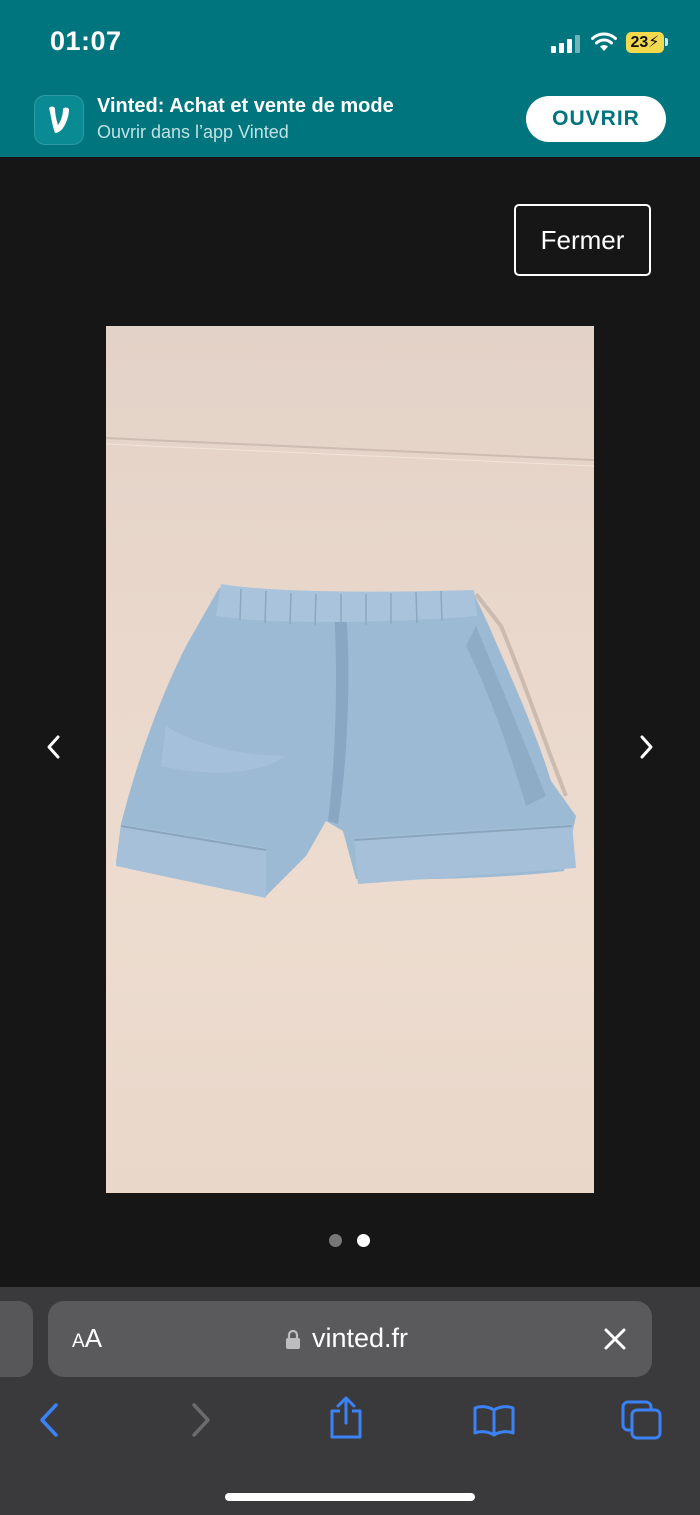 Image resolution: width=700 pixels, height=1515 pixels. Describe the element at coordinates (59, 120) in the screenshot. I see `vinted-app-icon` at that location.